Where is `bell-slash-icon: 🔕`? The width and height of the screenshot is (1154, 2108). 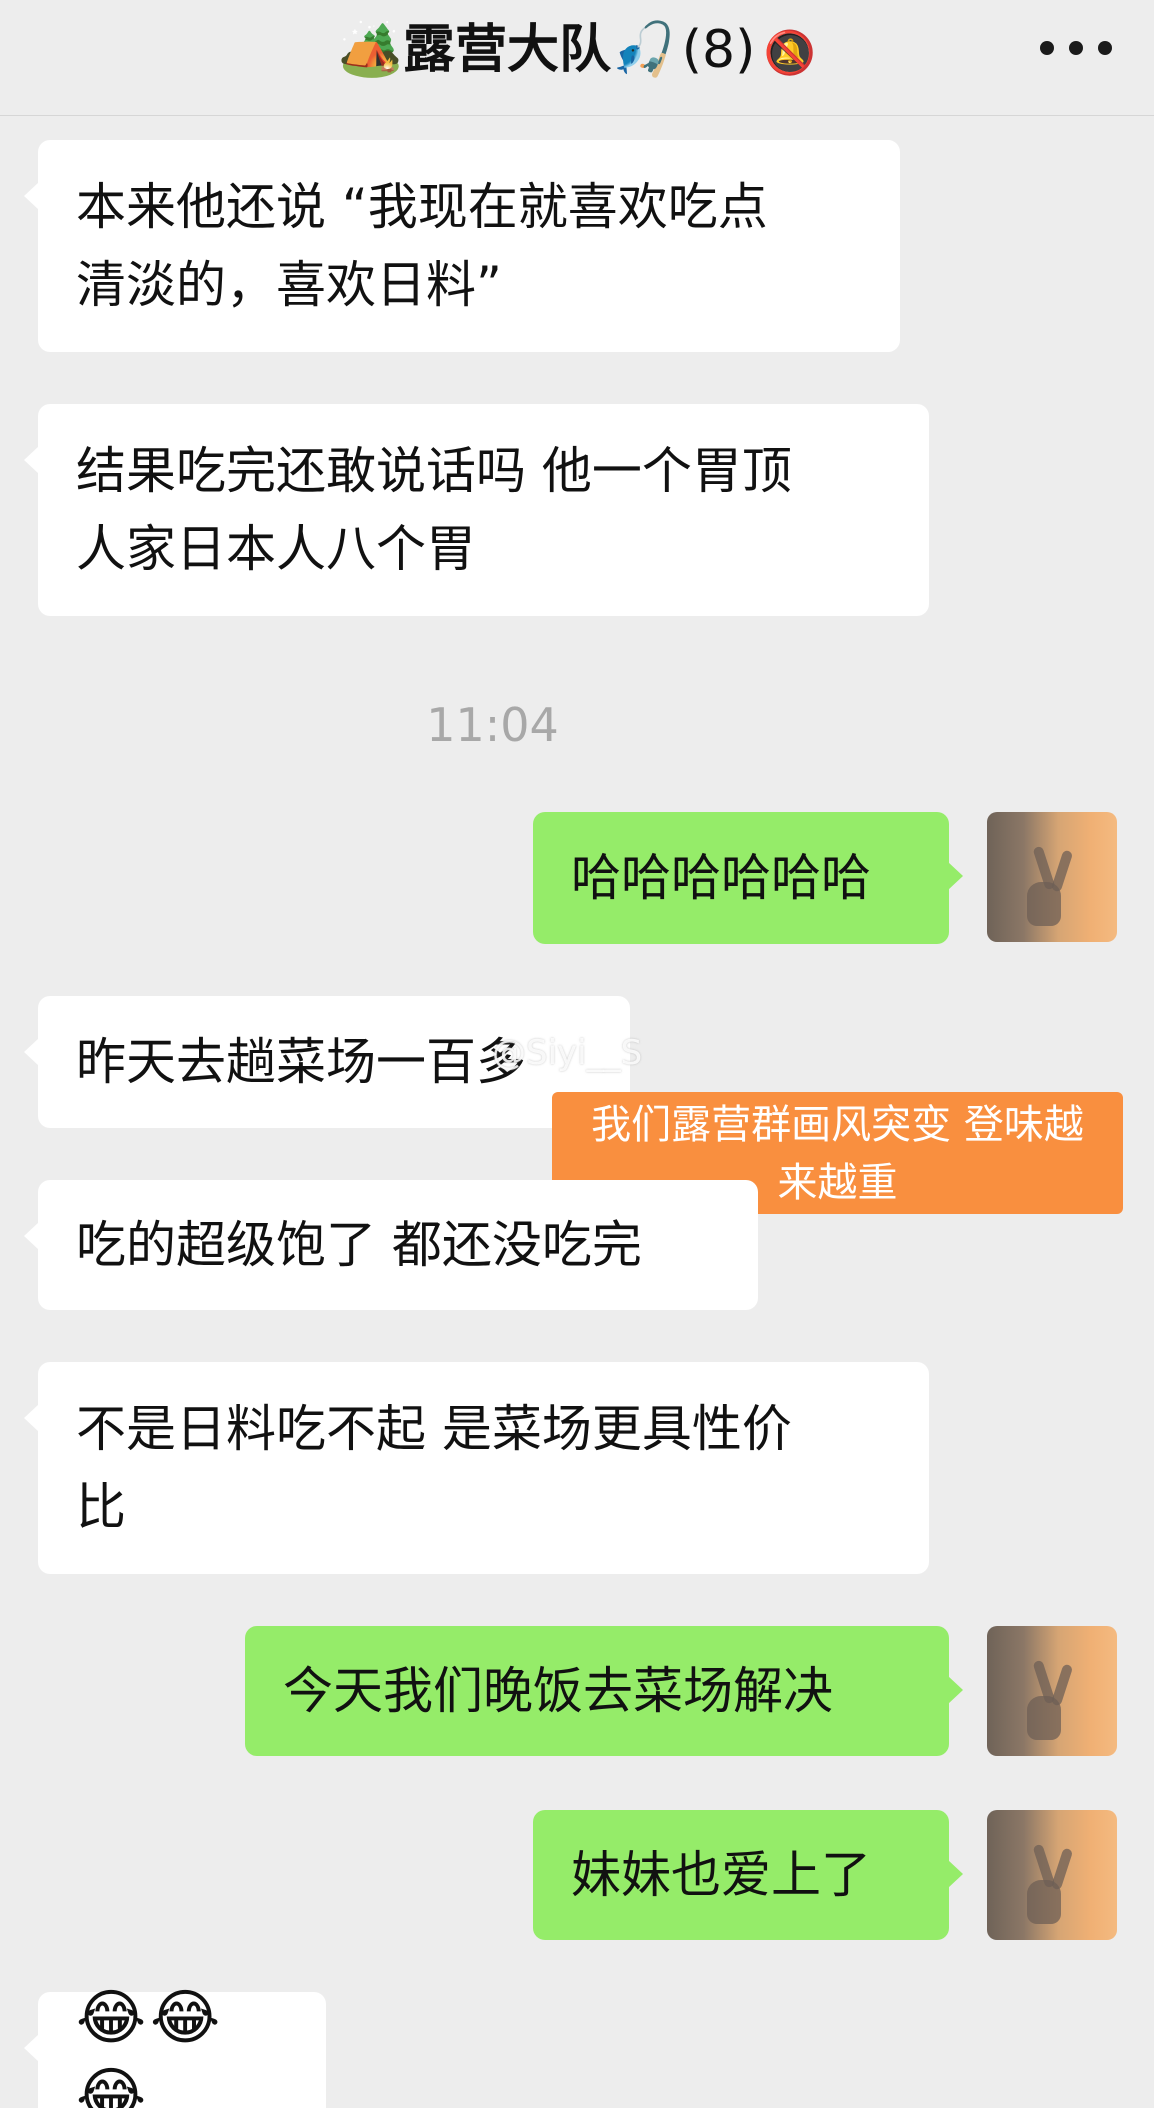
bell-slash-icon: 🔕 is located at coordinates (789, 52).